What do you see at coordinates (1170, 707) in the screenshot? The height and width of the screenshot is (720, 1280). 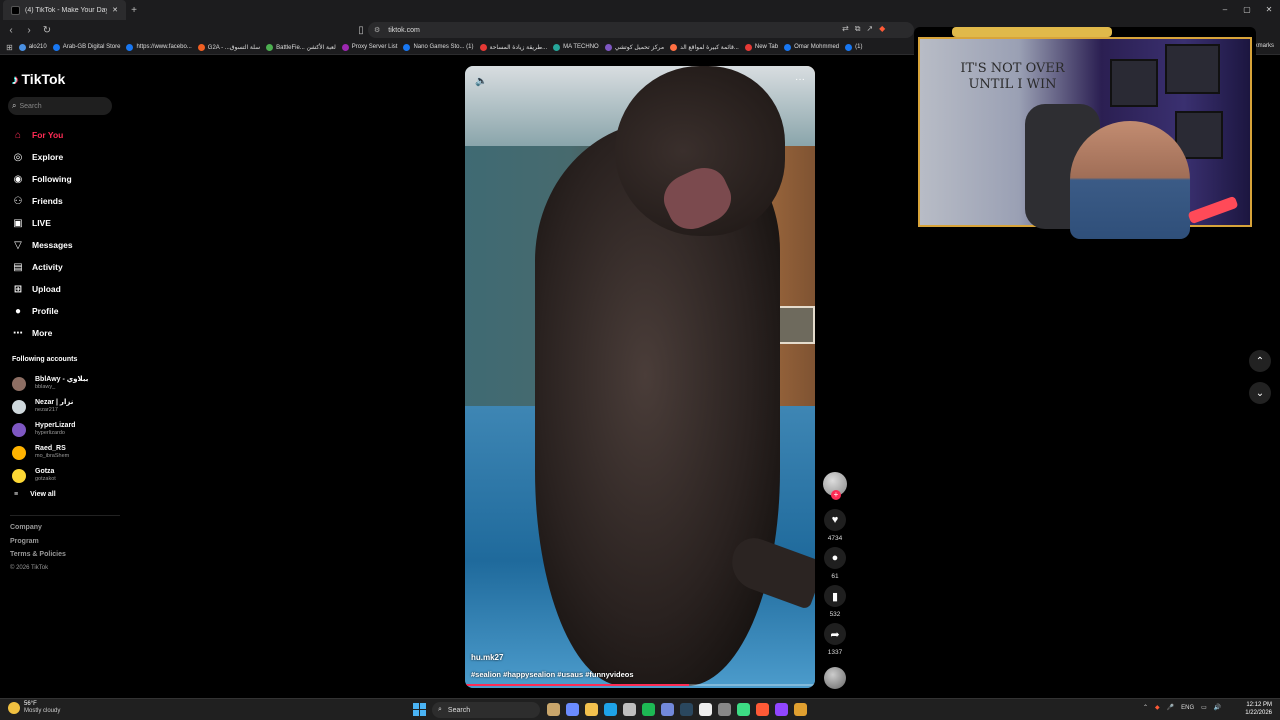 I see `microphone-icon: 🎤` at bounding box center [1170, 707].